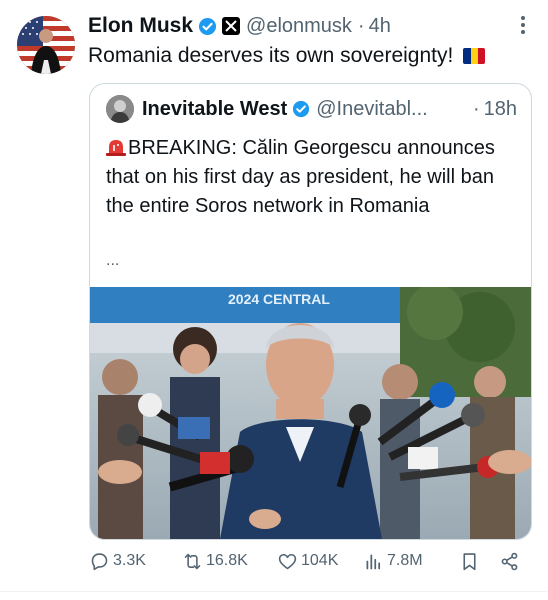 The height and width of the screenshot is (600, 548). Describe the element at coordinates (474, 56) in the screenshot. I see `romania-flag-icon` at that location.